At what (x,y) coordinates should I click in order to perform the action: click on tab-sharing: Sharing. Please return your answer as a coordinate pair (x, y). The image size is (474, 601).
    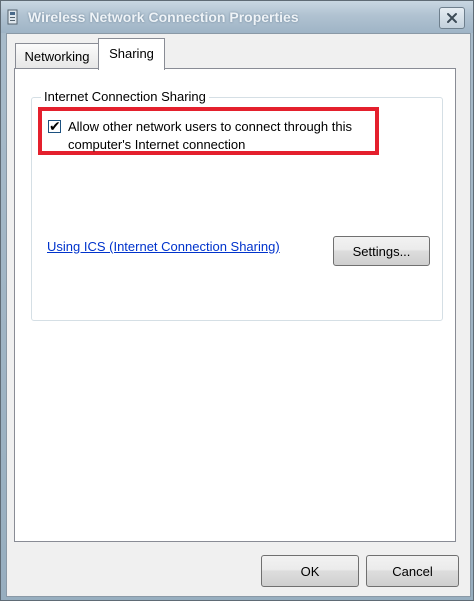
    Looking at the image, I should click on (131, 54).